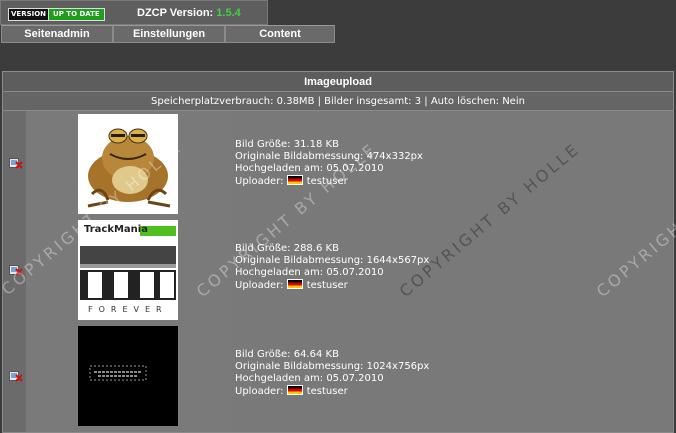 The image size is (676, 433). I want to click on admin-nav: Seitenadmin Einstellungen Content, so click(168, 34).